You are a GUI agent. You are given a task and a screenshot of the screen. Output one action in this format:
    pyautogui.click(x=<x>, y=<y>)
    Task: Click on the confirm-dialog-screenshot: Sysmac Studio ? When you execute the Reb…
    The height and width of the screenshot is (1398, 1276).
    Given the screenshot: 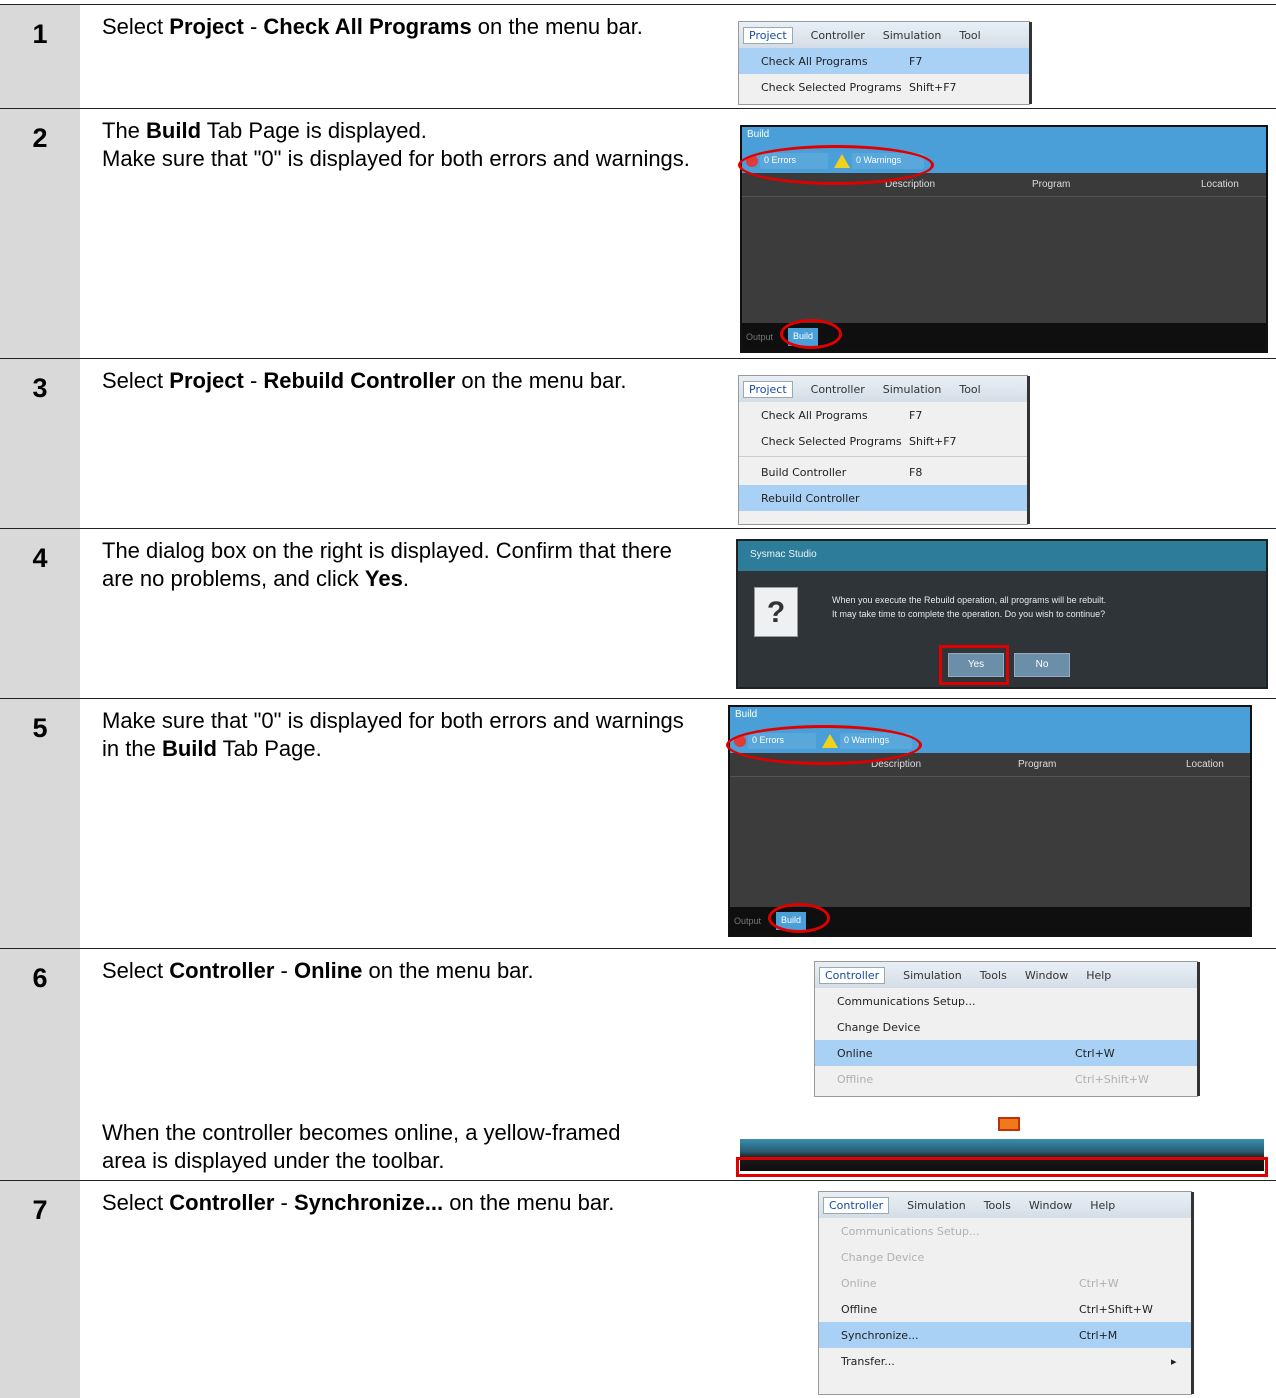 What is the action you would take?
    pyautogui.click(x=1002, y=614)
    